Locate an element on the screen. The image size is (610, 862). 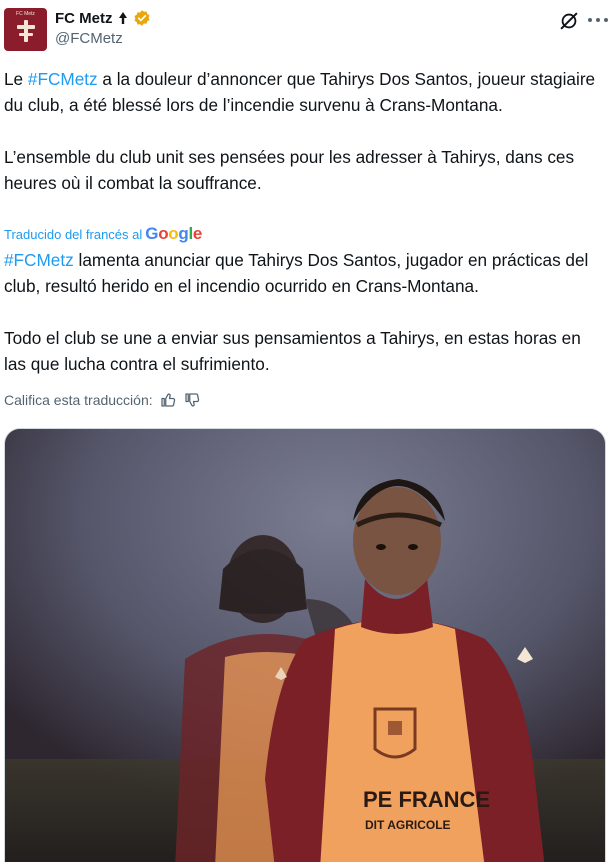
translation-attribution: Traducido del francés al Google is located at coordinates (103, 234).